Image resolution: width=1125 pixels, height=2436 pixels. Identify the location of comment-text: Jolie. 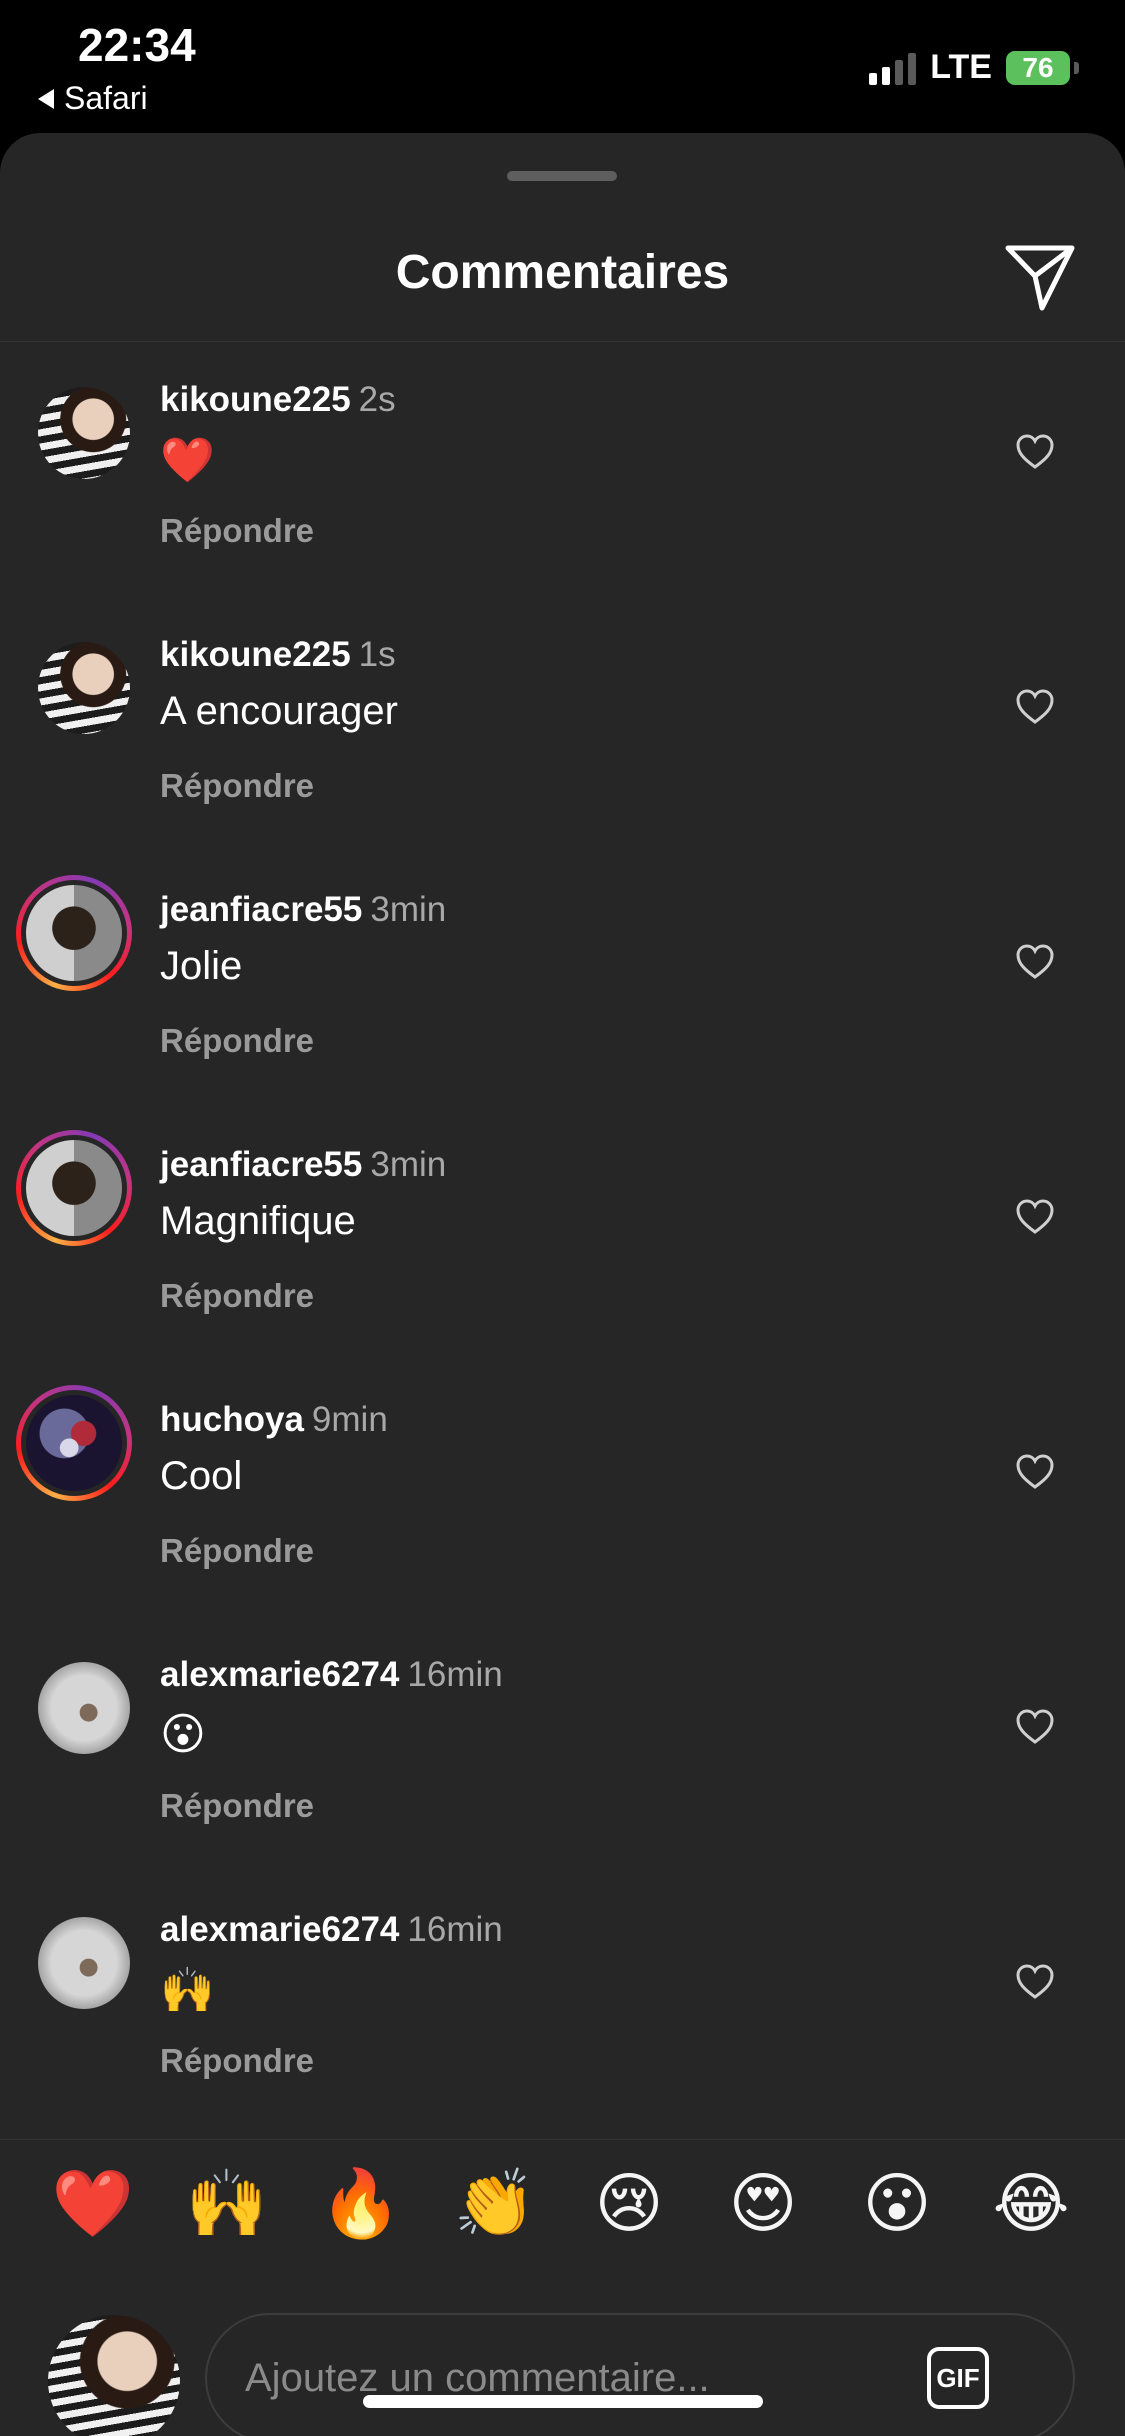
(201, 966).